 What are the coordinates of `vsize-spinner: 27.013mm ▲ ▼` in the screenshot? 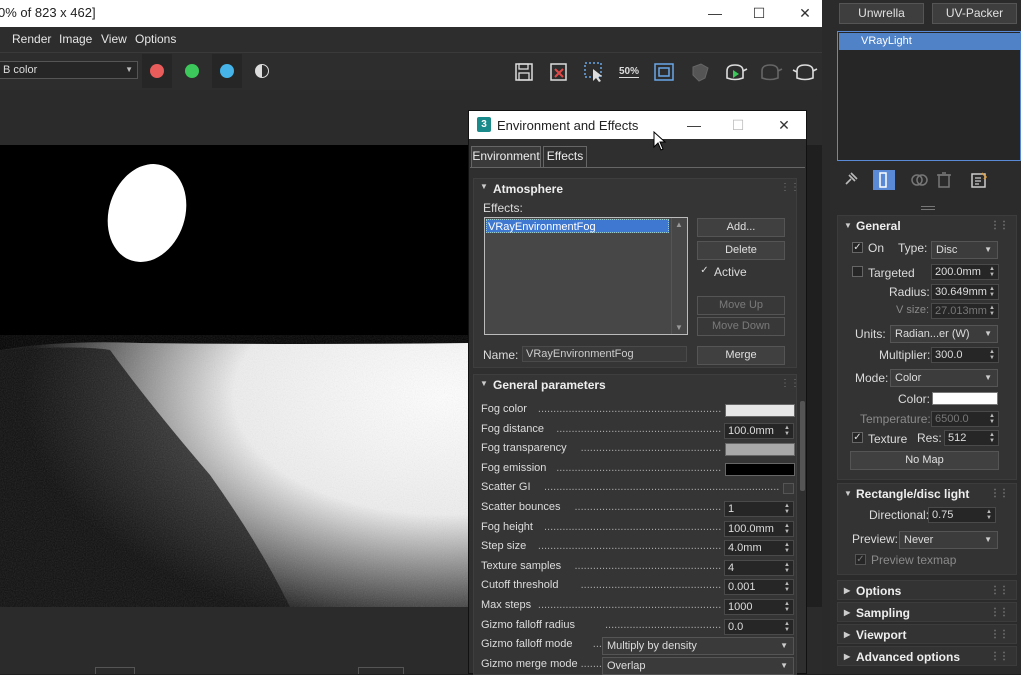 It's located at (965, 311).